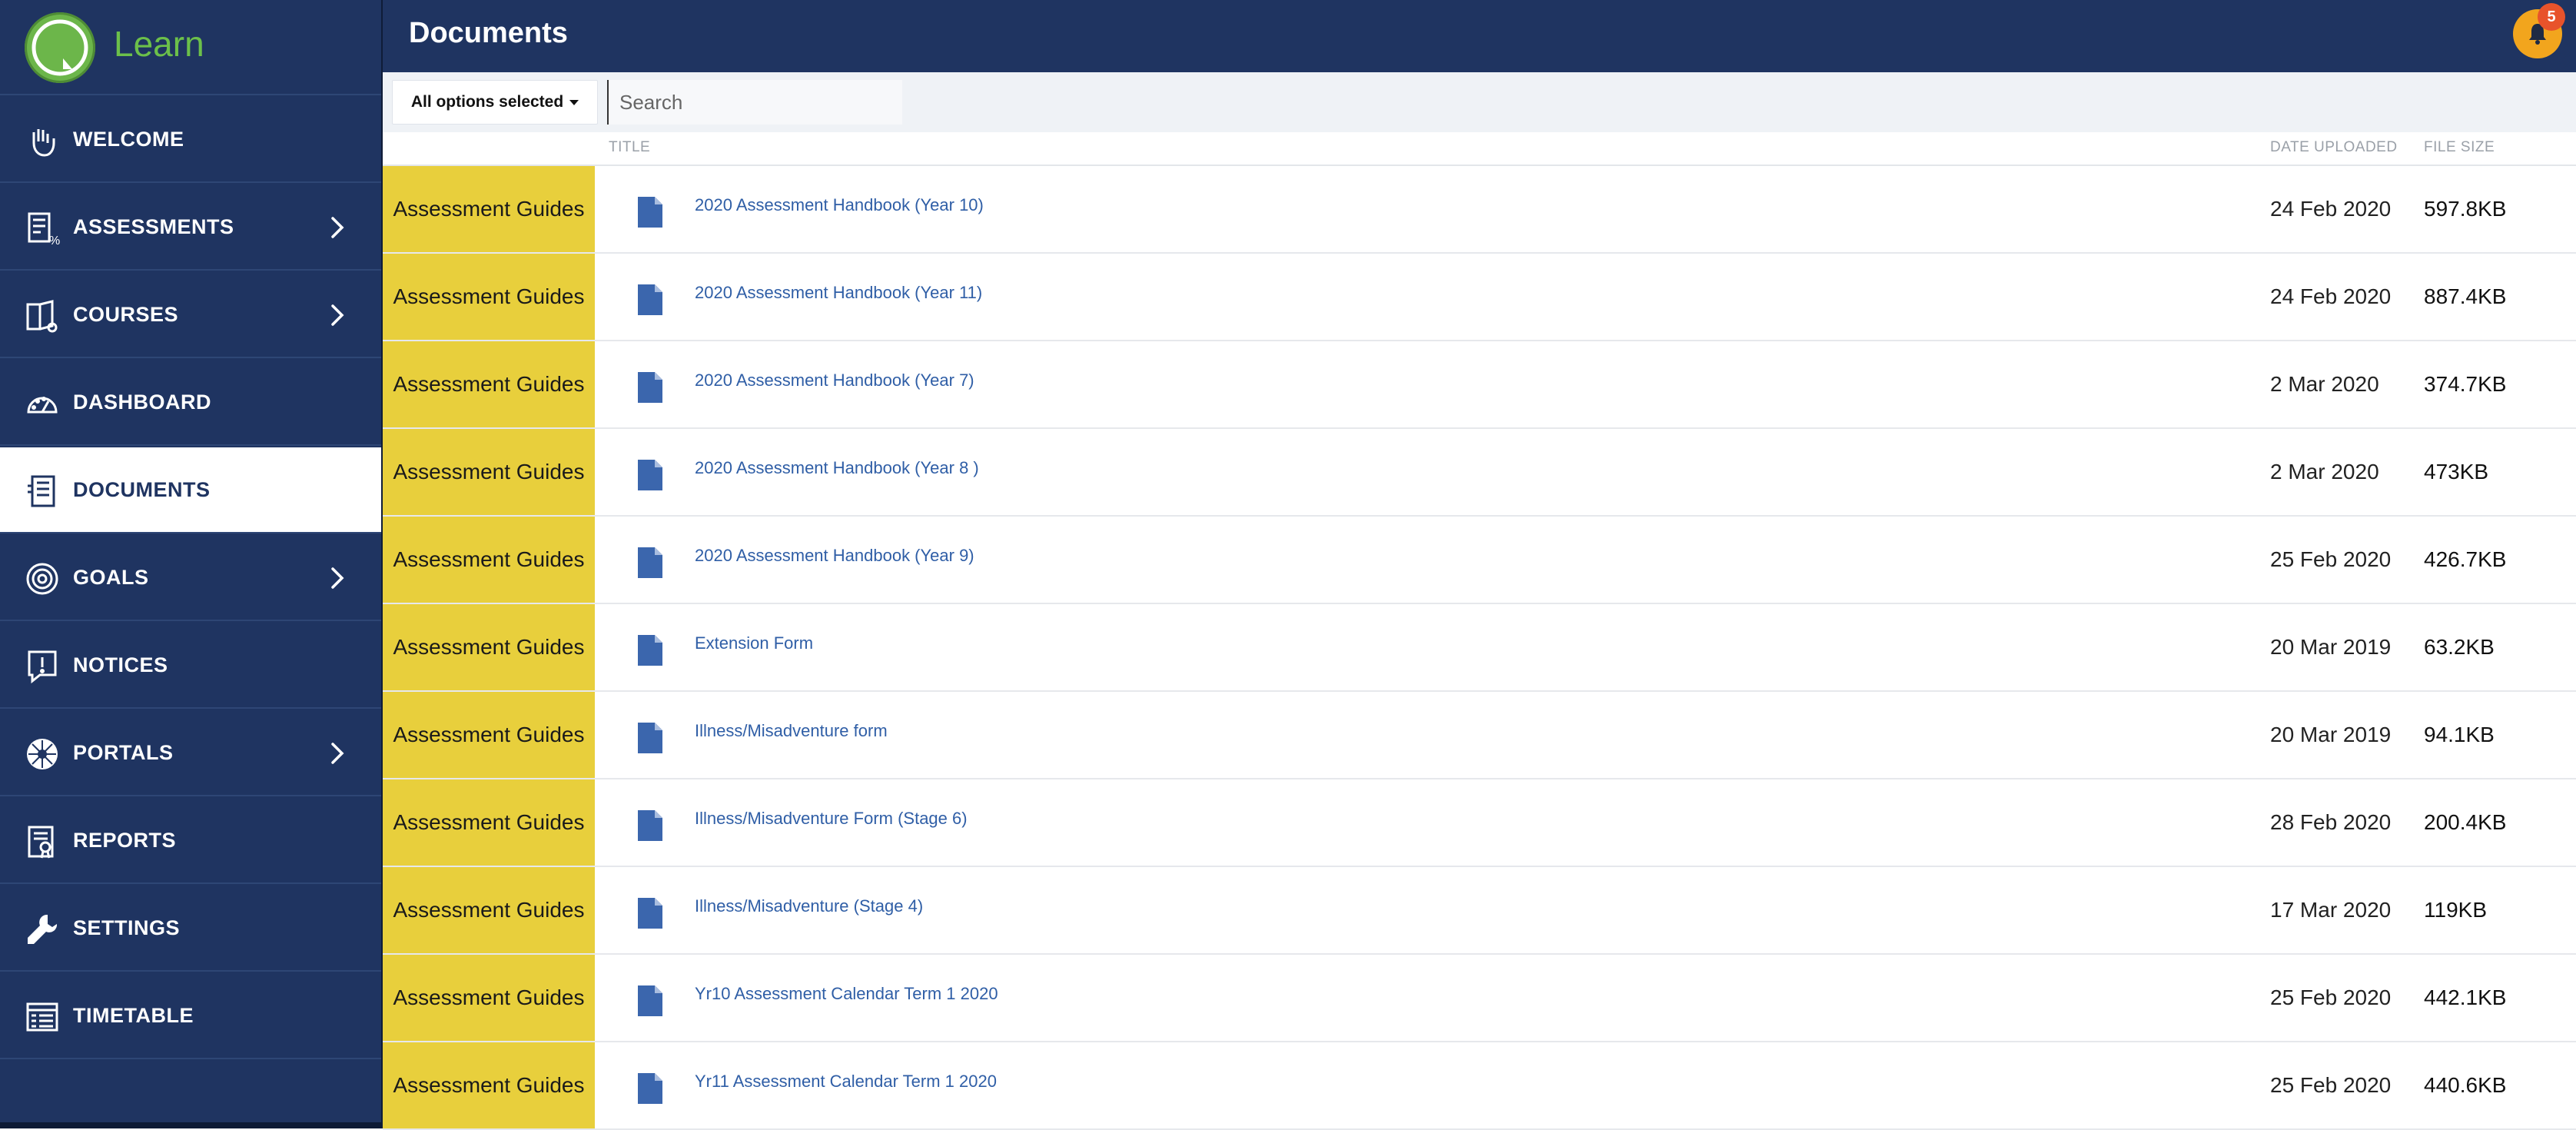  What do you see at coordinates (487, 102) in the screenshot?
I see `category-filter-label: All options selected` at bounding box center [487, 102].